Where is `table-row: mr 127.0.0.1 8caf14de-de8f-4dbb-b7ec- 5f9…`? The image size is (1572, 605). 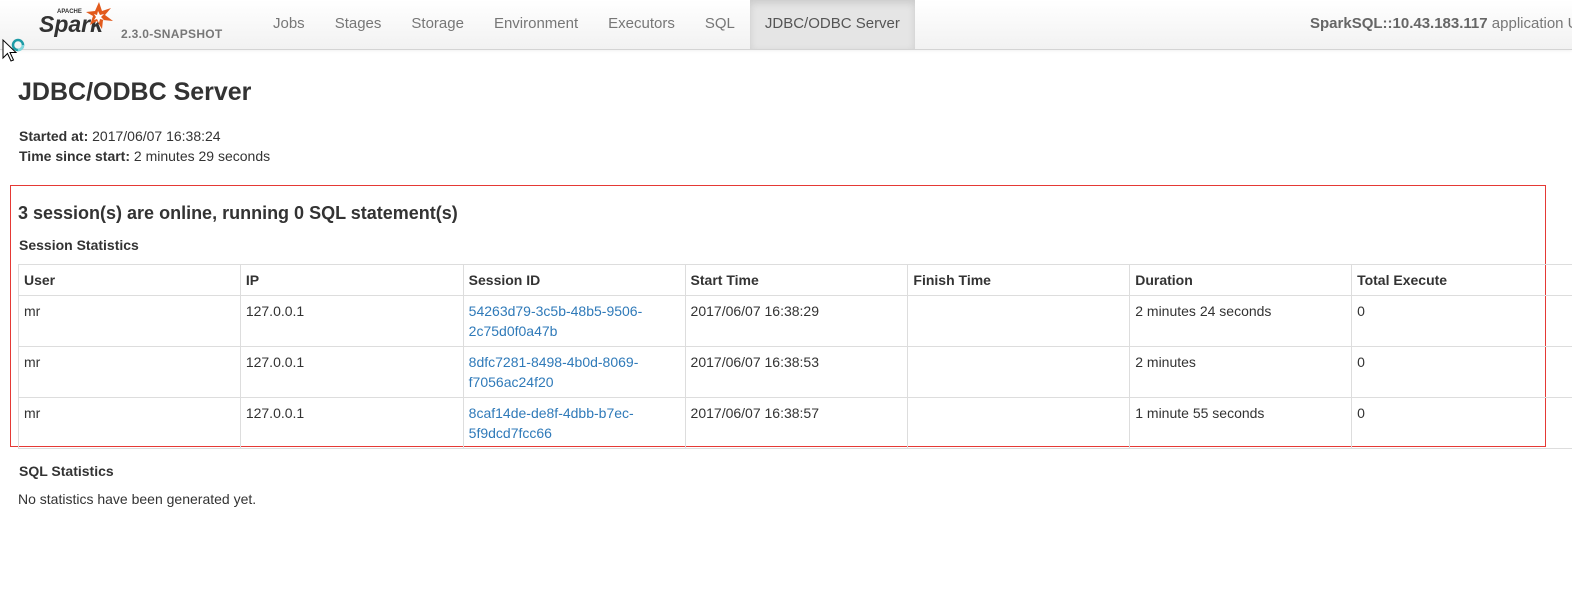 table-row: mr 127.0.0.1 8caf14de-de8f-4dbb-b7ec- 5f9… is located at coordinates (795, 423).